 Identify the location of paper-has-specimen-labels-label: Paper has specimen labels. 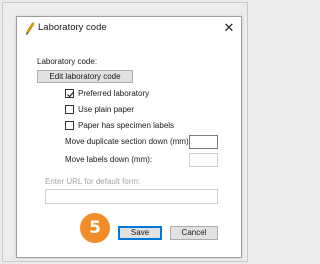
(126, 125).